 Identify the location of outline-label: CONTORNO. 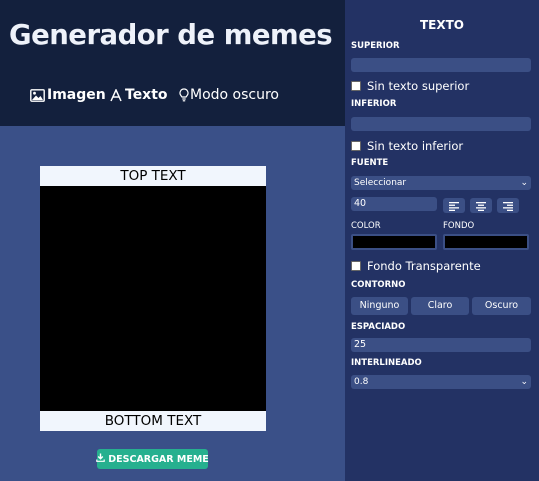
(378, 285).